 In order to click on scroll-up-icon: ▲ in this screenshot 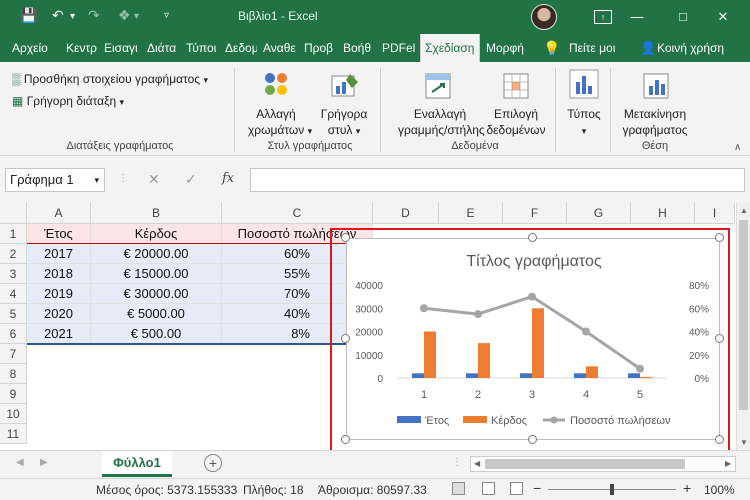, I will do `click(744, 210)`.